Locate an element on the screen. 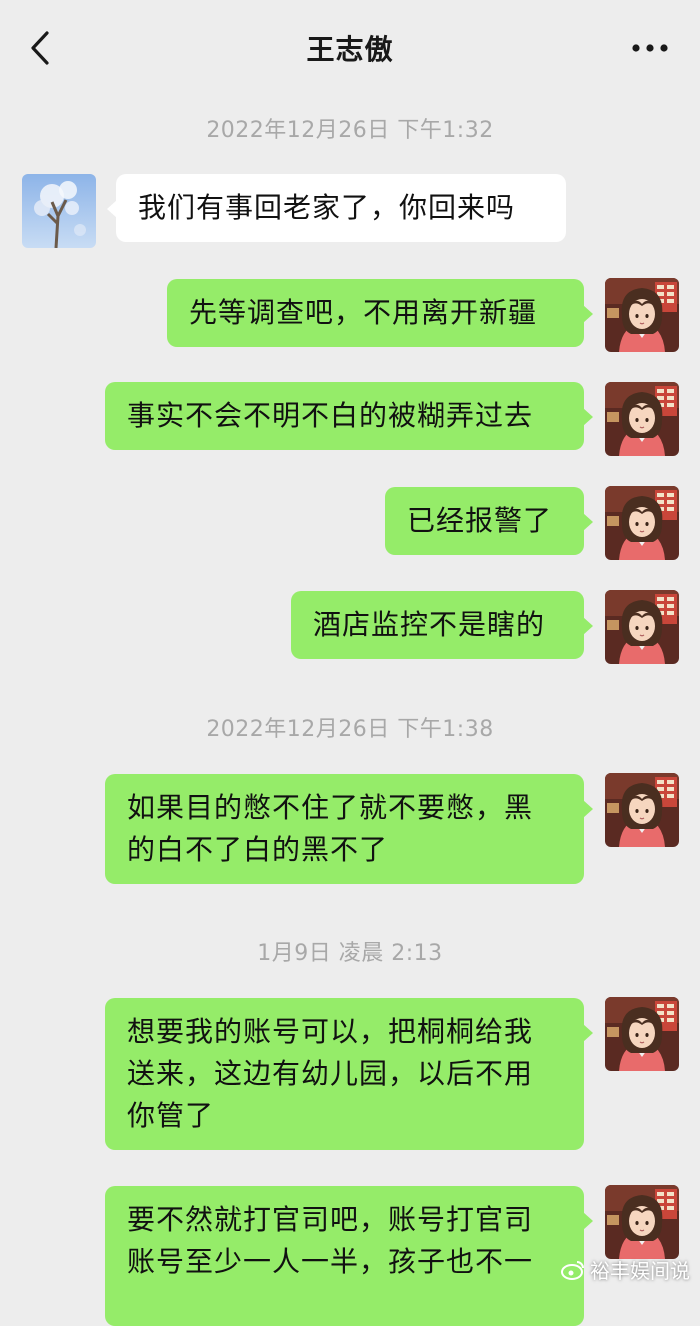 The height and width of the screenshot is (1326, 700). more-button is located at coordinates (650, 48).